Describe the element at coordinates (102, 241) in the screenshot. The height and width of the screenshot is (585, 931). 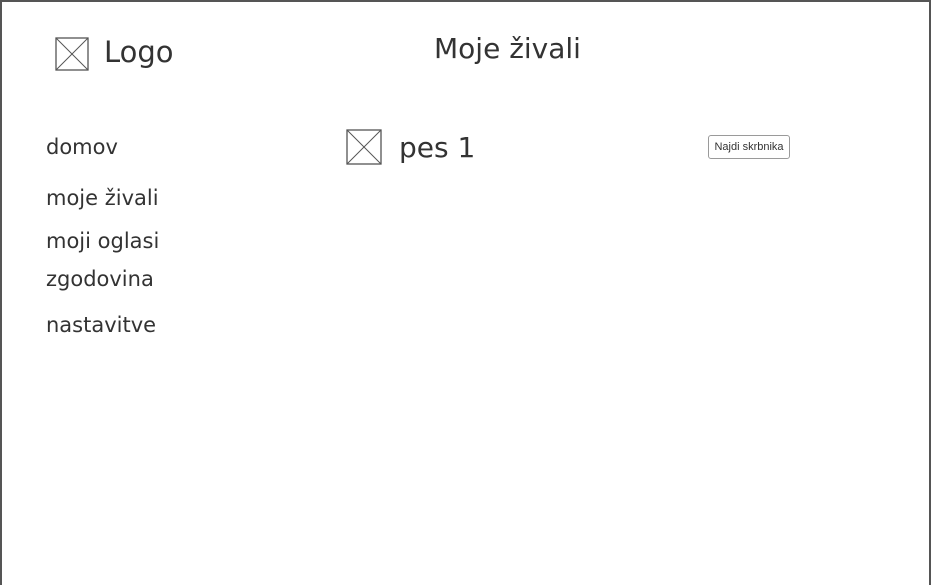
I see `nav-item-moji-oglasi: moji oglasi` at that location.